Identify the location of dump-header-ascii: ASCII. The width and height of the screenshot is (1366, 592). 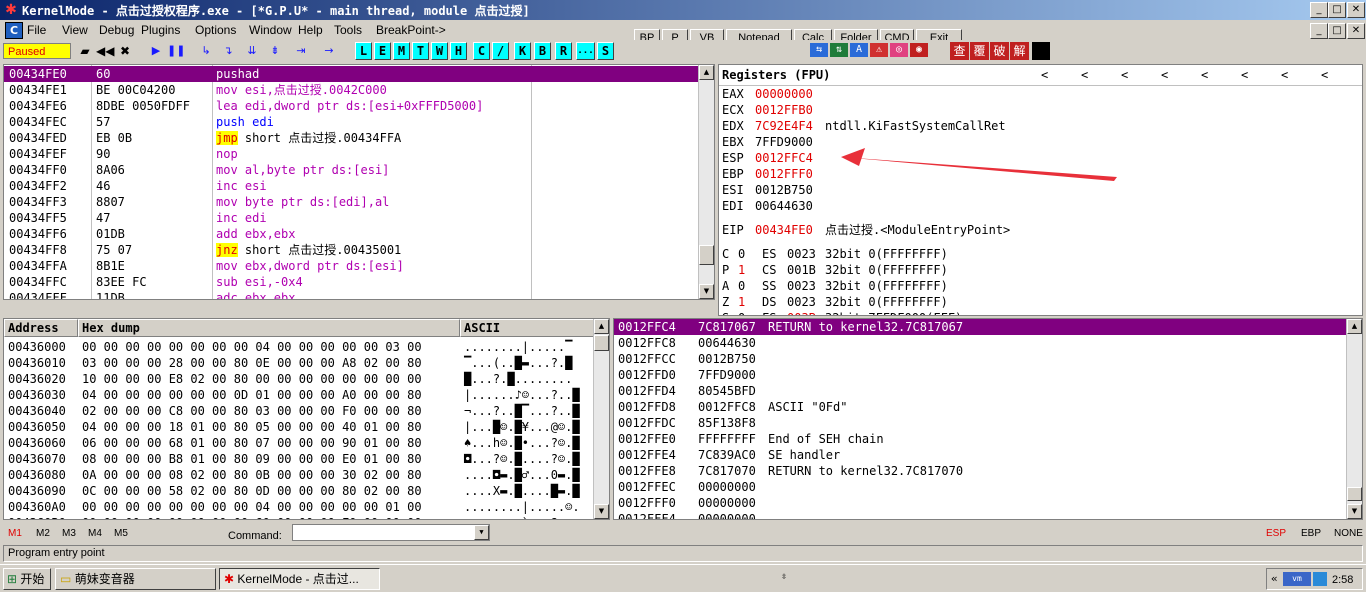
(527, 328).